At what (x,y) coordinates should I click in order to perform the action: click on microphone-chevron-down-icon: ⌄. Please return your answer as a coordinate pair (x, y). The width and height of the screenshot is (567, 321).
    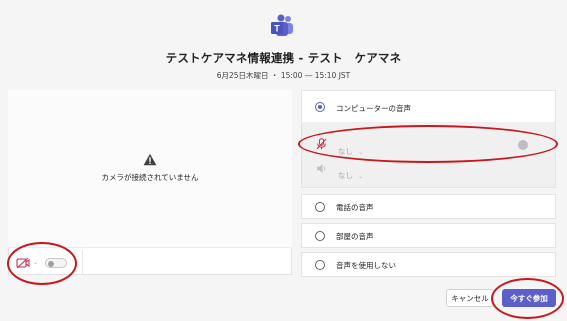
    Looking at the image, I should click on (361, 152).